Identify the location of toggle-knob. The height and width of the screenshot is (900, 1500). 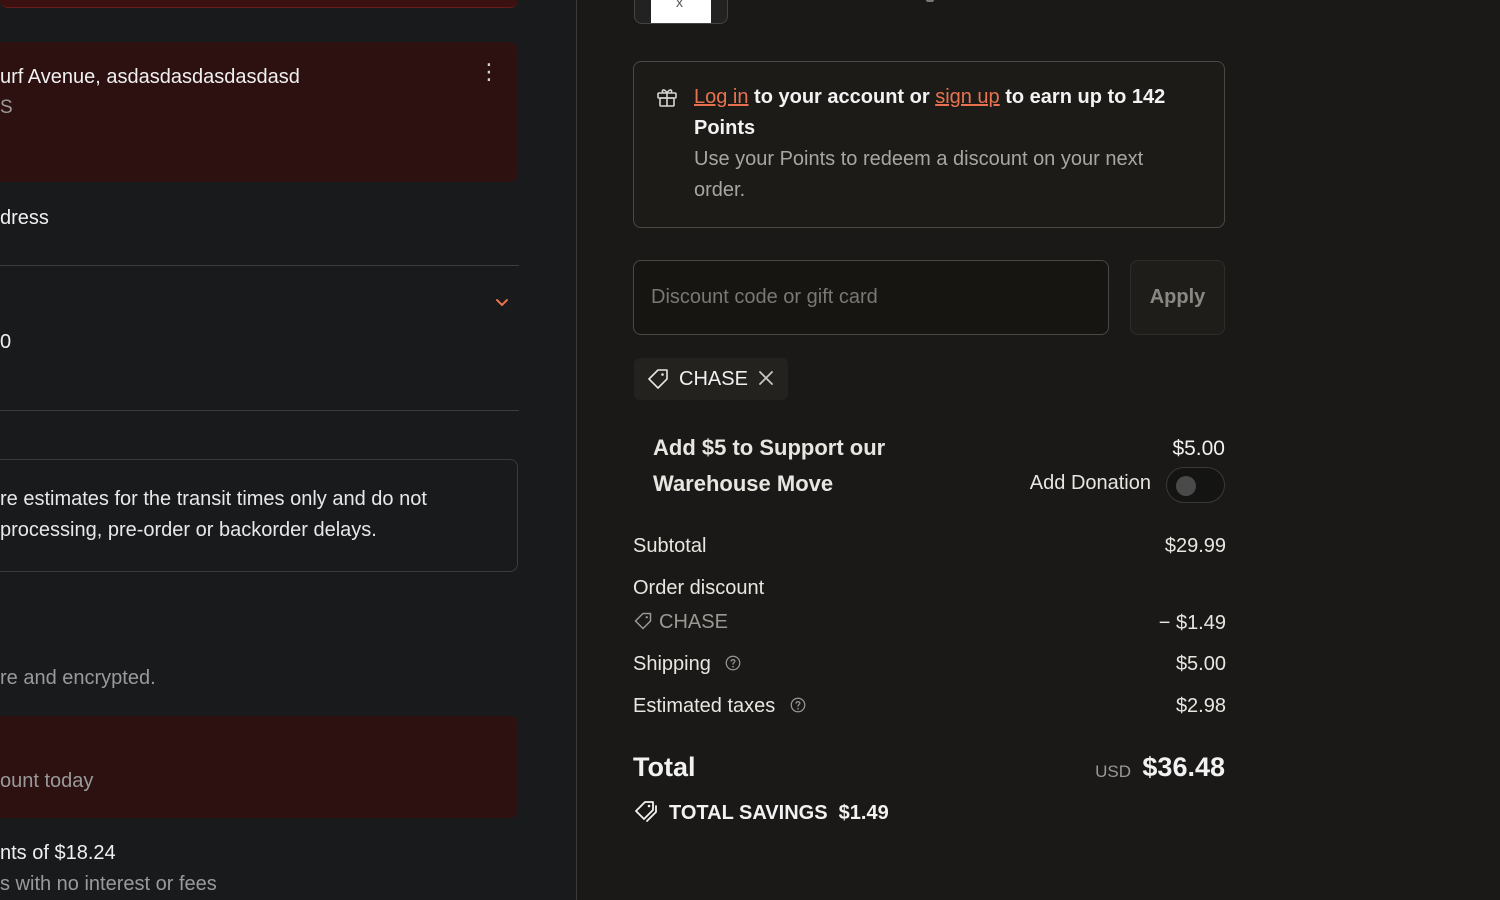
(1186, 486).